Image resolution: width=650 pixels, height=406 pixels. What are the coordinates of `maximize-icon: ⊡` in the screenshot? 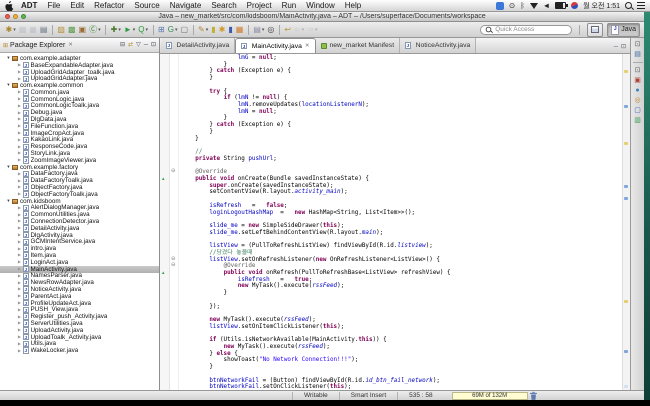 It's located at (153, 45).